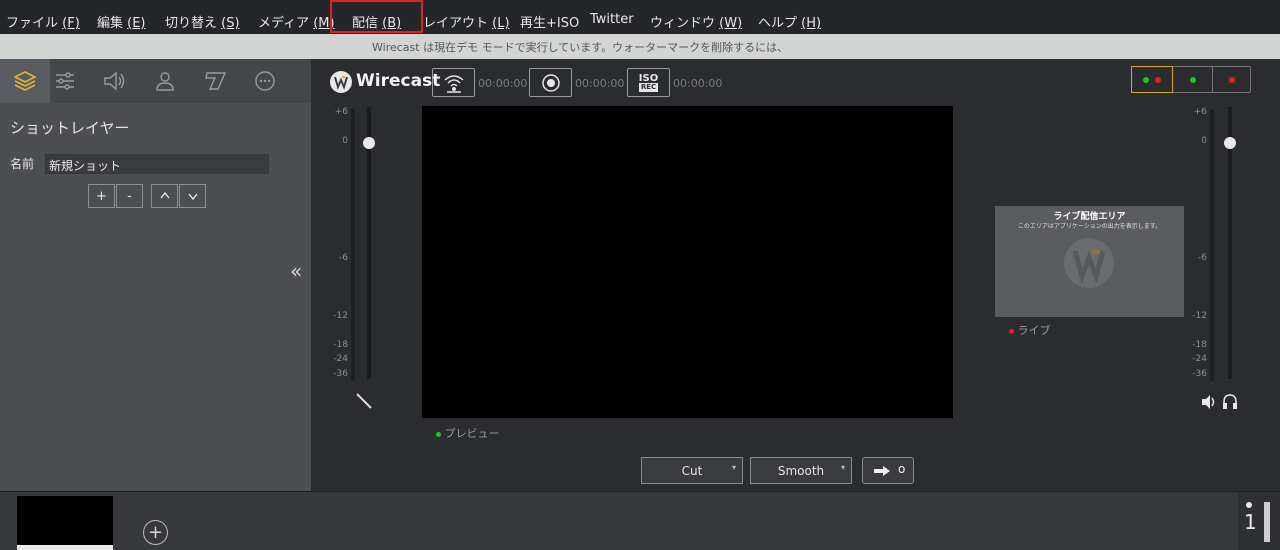 The width and height of the screenshot is (1280, 550). What do you see at coordinates (789, 21) in the screenshot?
I see `menu-help: ヘルプ (H)` at bounding box center [789, 21].